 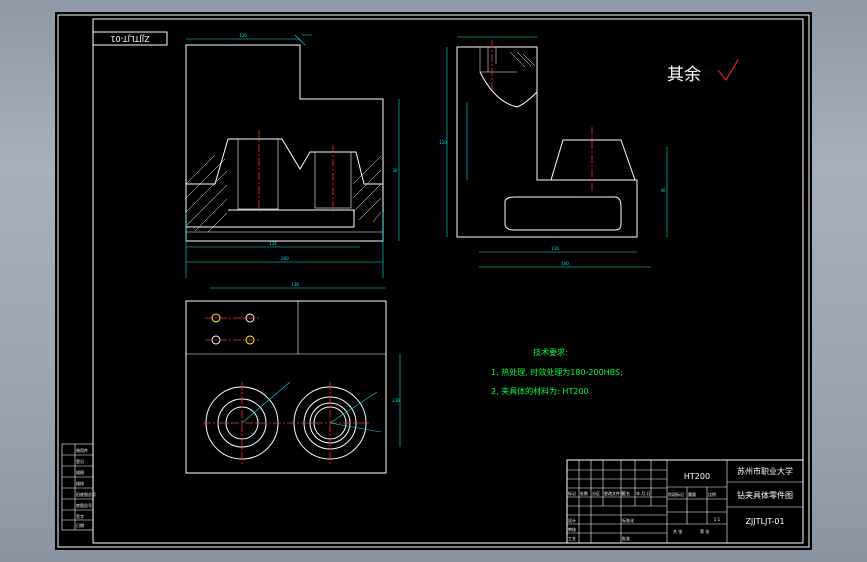 What do you see at coordinates (765, 471) in the screenshot?
I see `school-name: 苏州市职业大学` at bounding box center [765, 471].